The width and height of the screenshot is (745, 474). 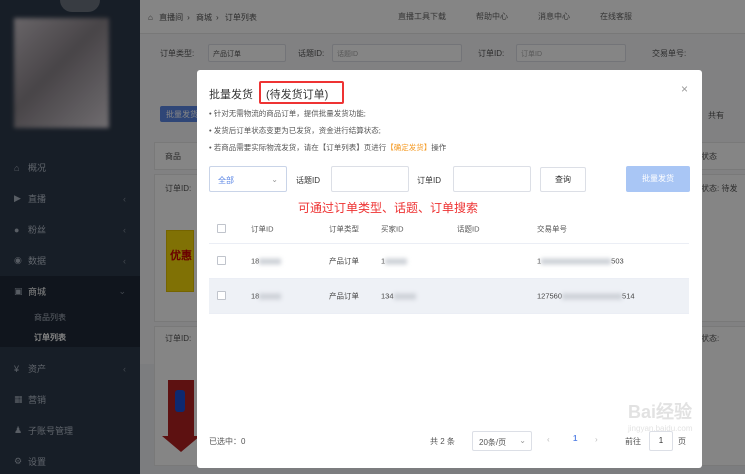 What do you see at coordinates (392, 229) in the screenshot?
I see `col-buyer-id: 买家ID` at bounding box center [392, 229].